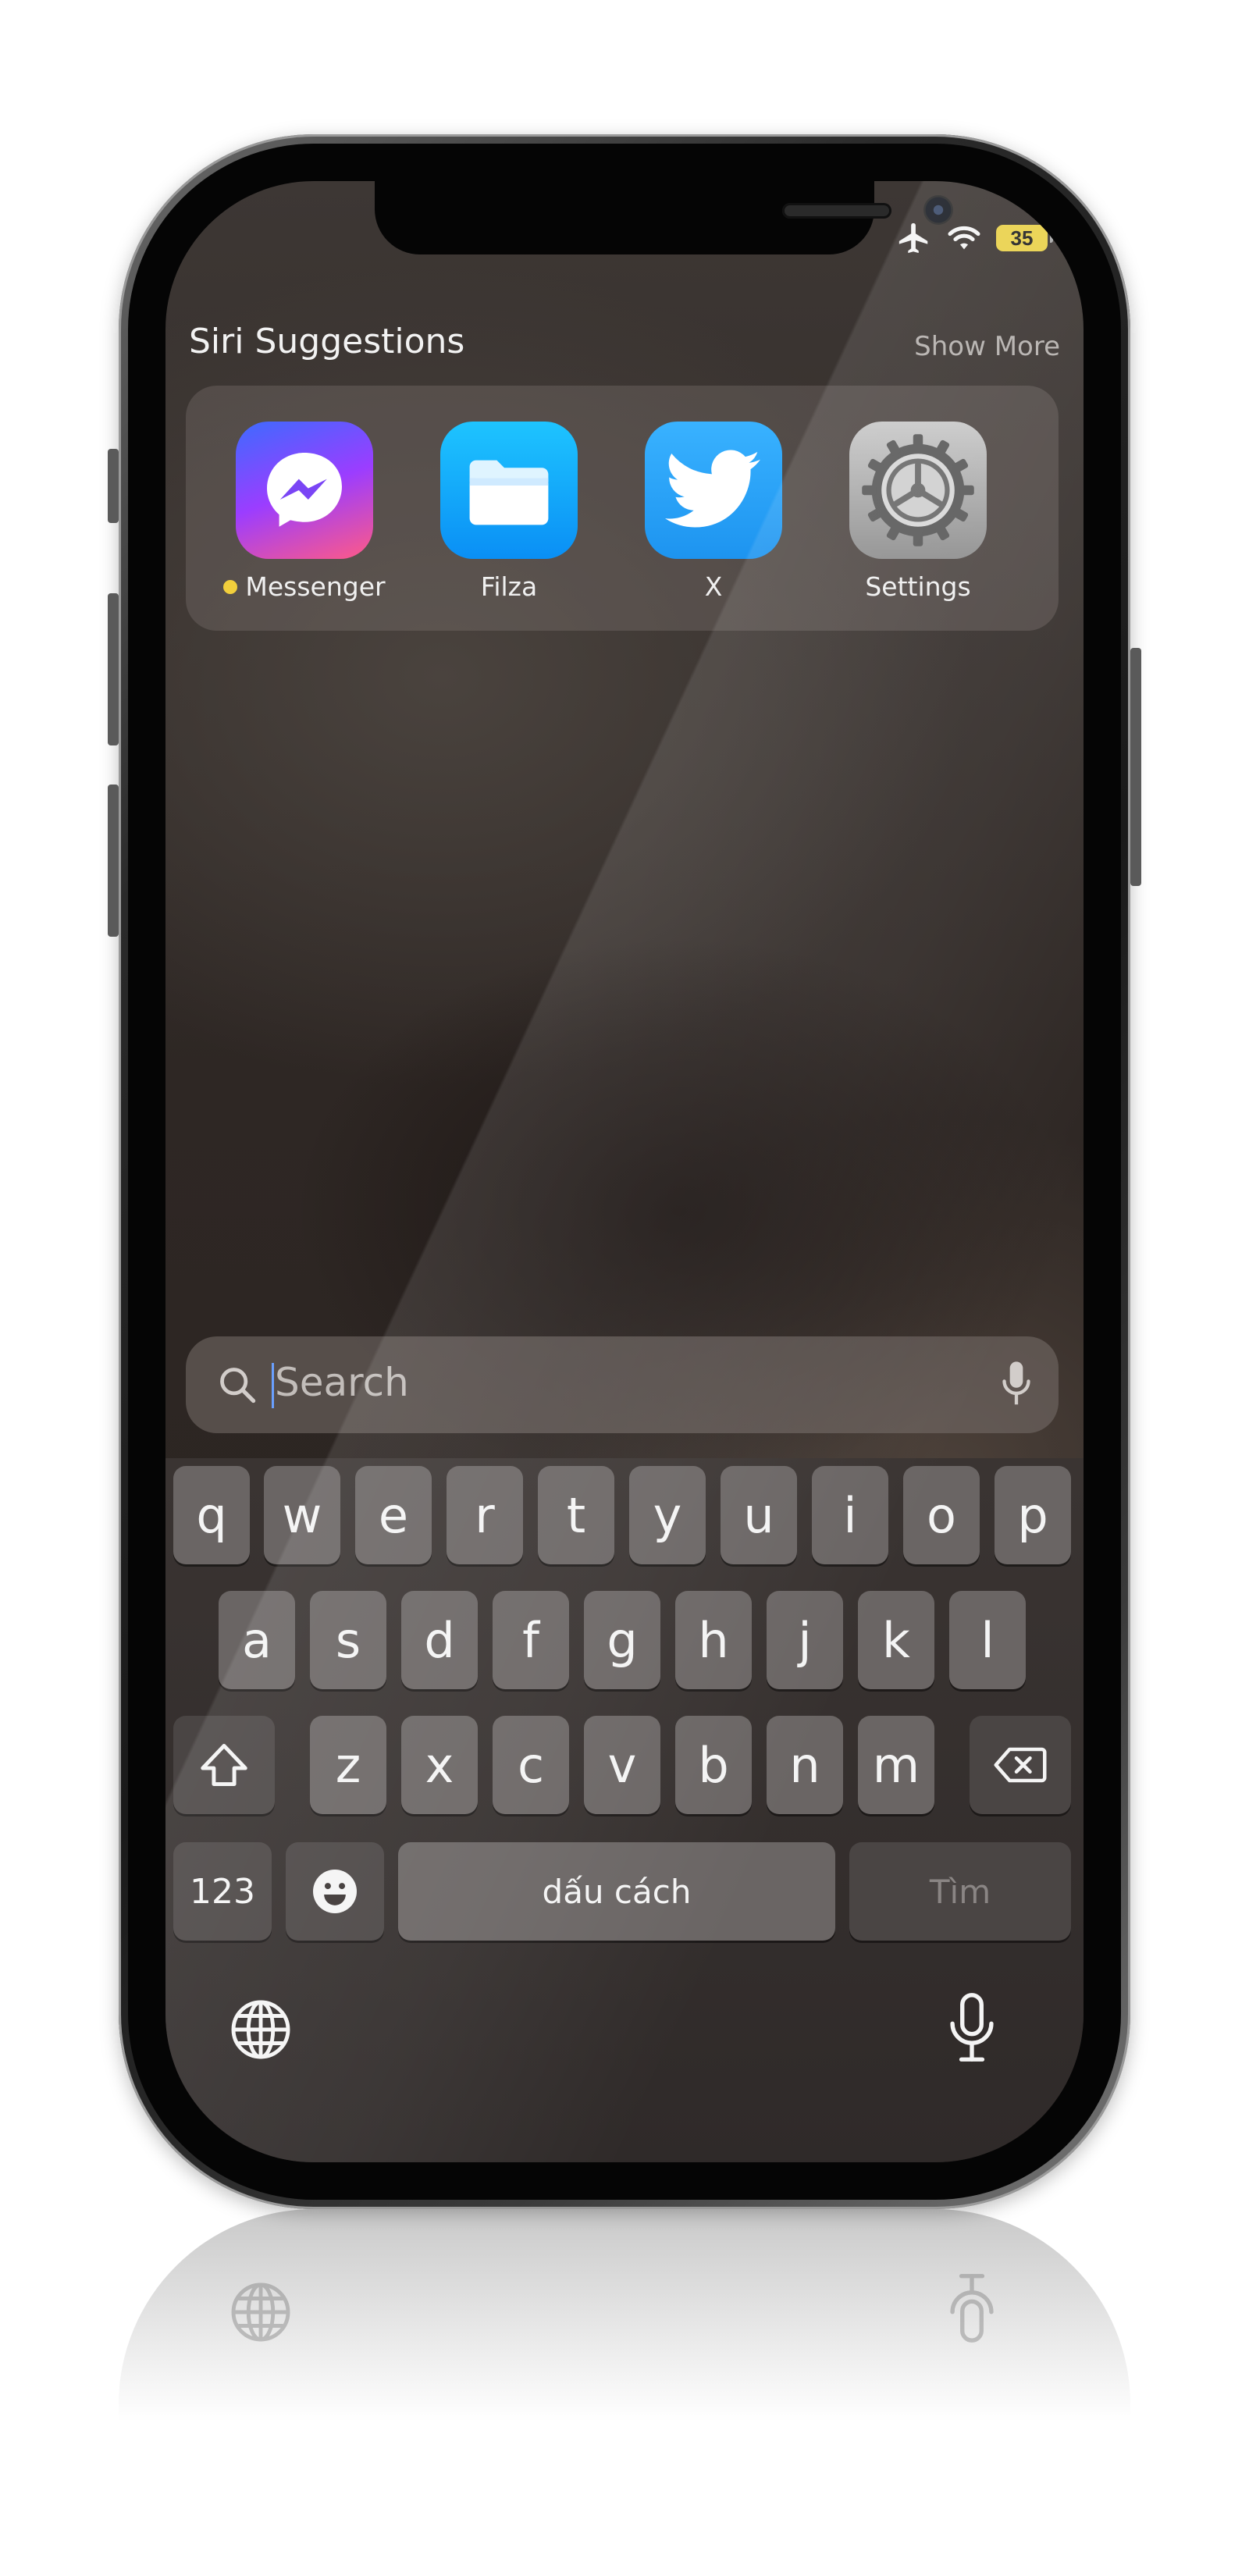 This screenshot has width=1249, height=2576. I want to click on key-w: w, so click(302, 1515).